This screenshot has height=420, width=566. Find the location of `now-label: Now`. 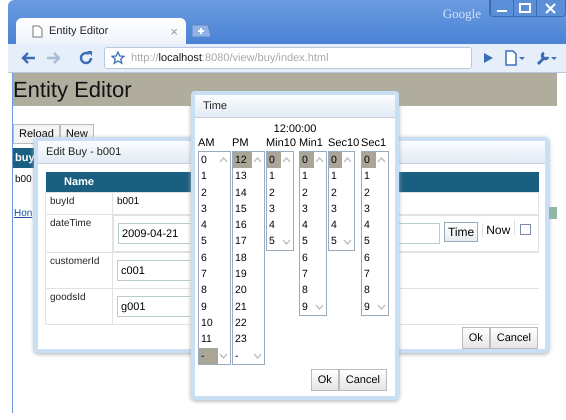

now-label: Now is located at coordinates (496, 230).